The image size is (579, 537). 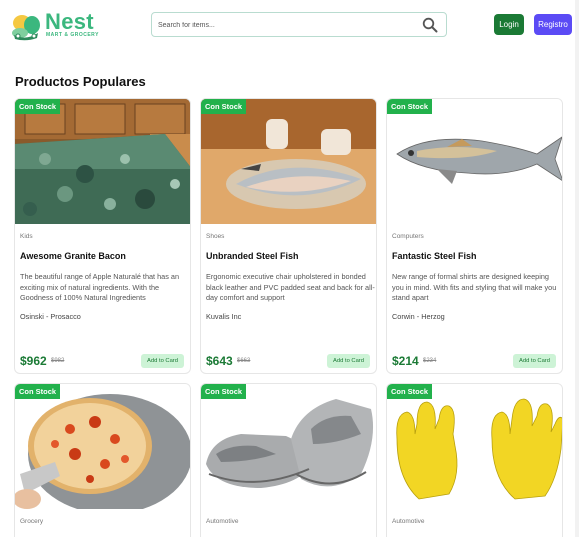 I want to click on header: Nest MART & GROCERY Login Registro, so click(x=289, y=26).